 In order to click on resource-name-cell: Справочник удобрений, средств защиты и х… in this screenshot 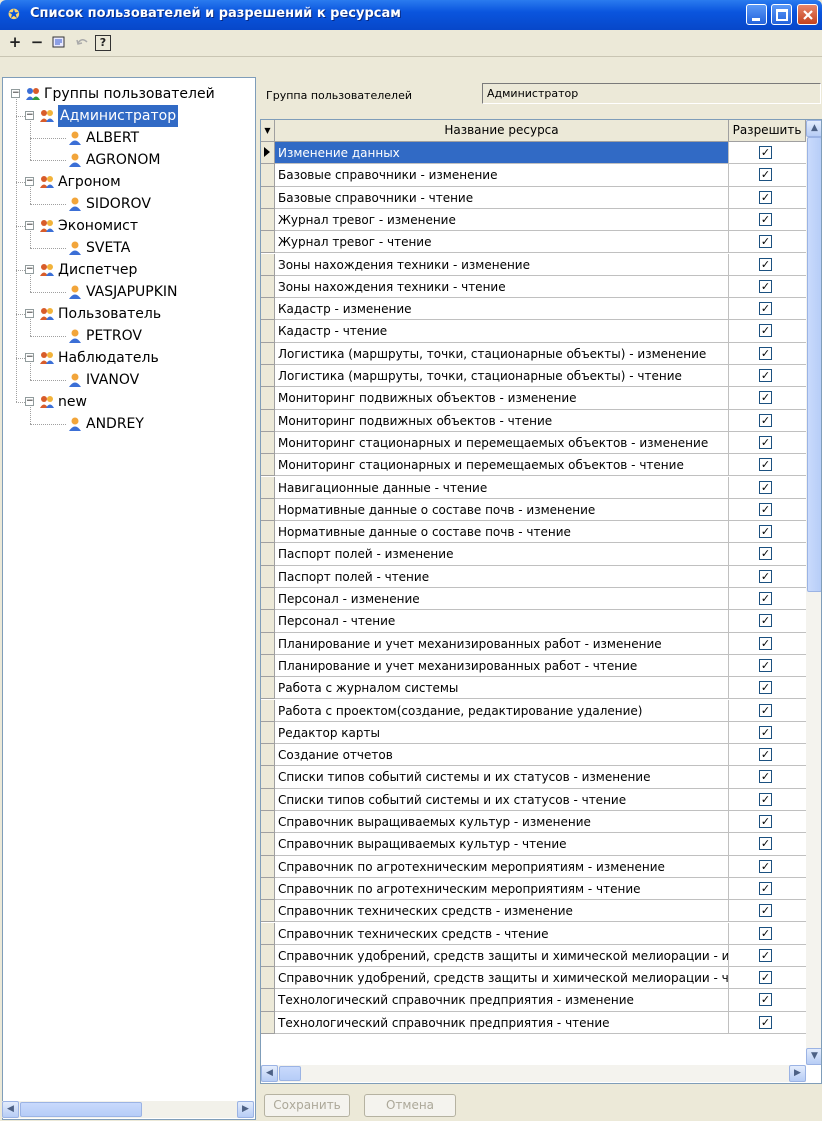, I will do `click(502, 956)`.